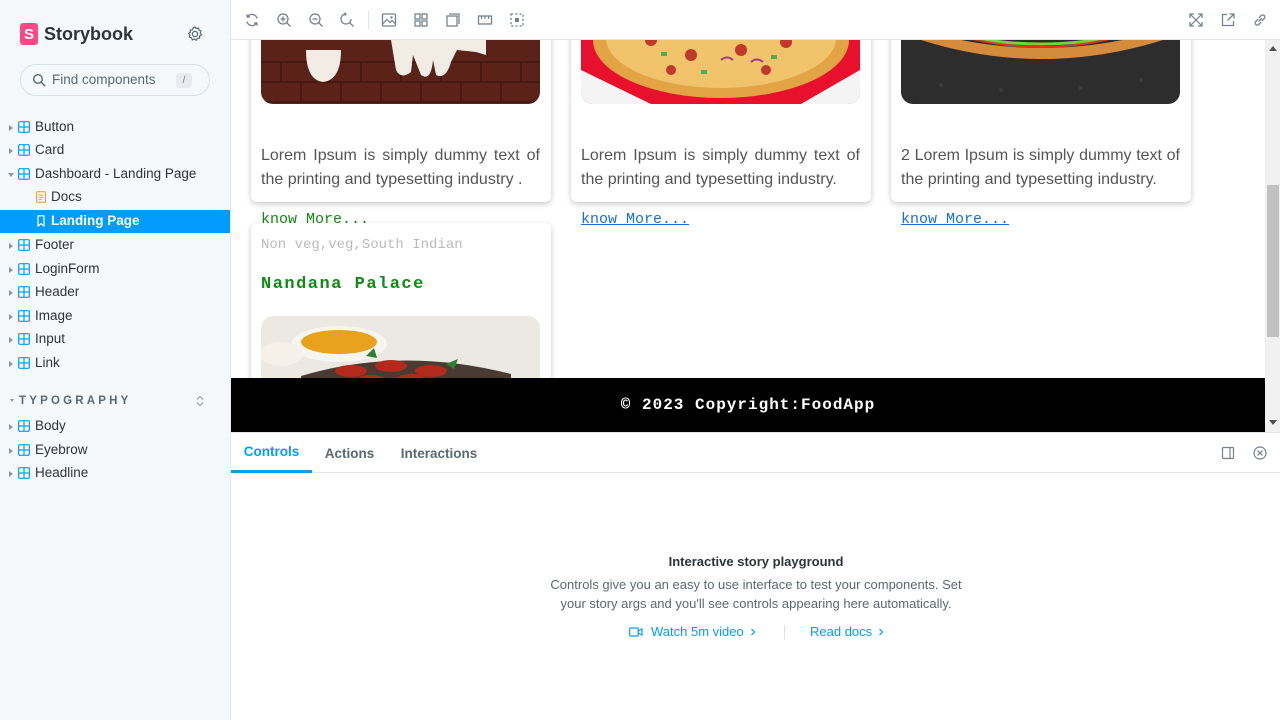 The height and width of the screenshot is (720, 1280). What do you see at coordinates (720, 72) in the screenshot?
I see `card-image` at bounding box center [720, 72].